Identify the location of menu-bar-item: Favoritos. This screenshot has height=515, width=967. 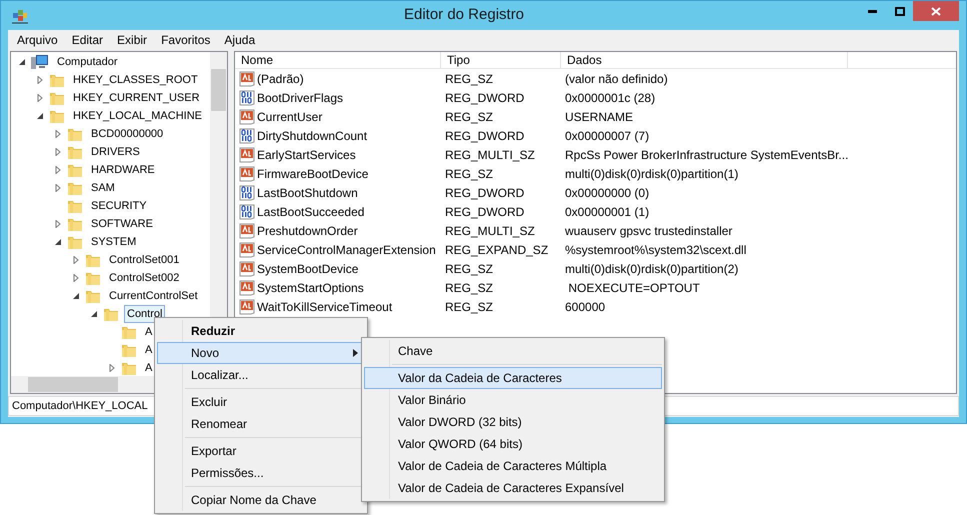
(185, 39).